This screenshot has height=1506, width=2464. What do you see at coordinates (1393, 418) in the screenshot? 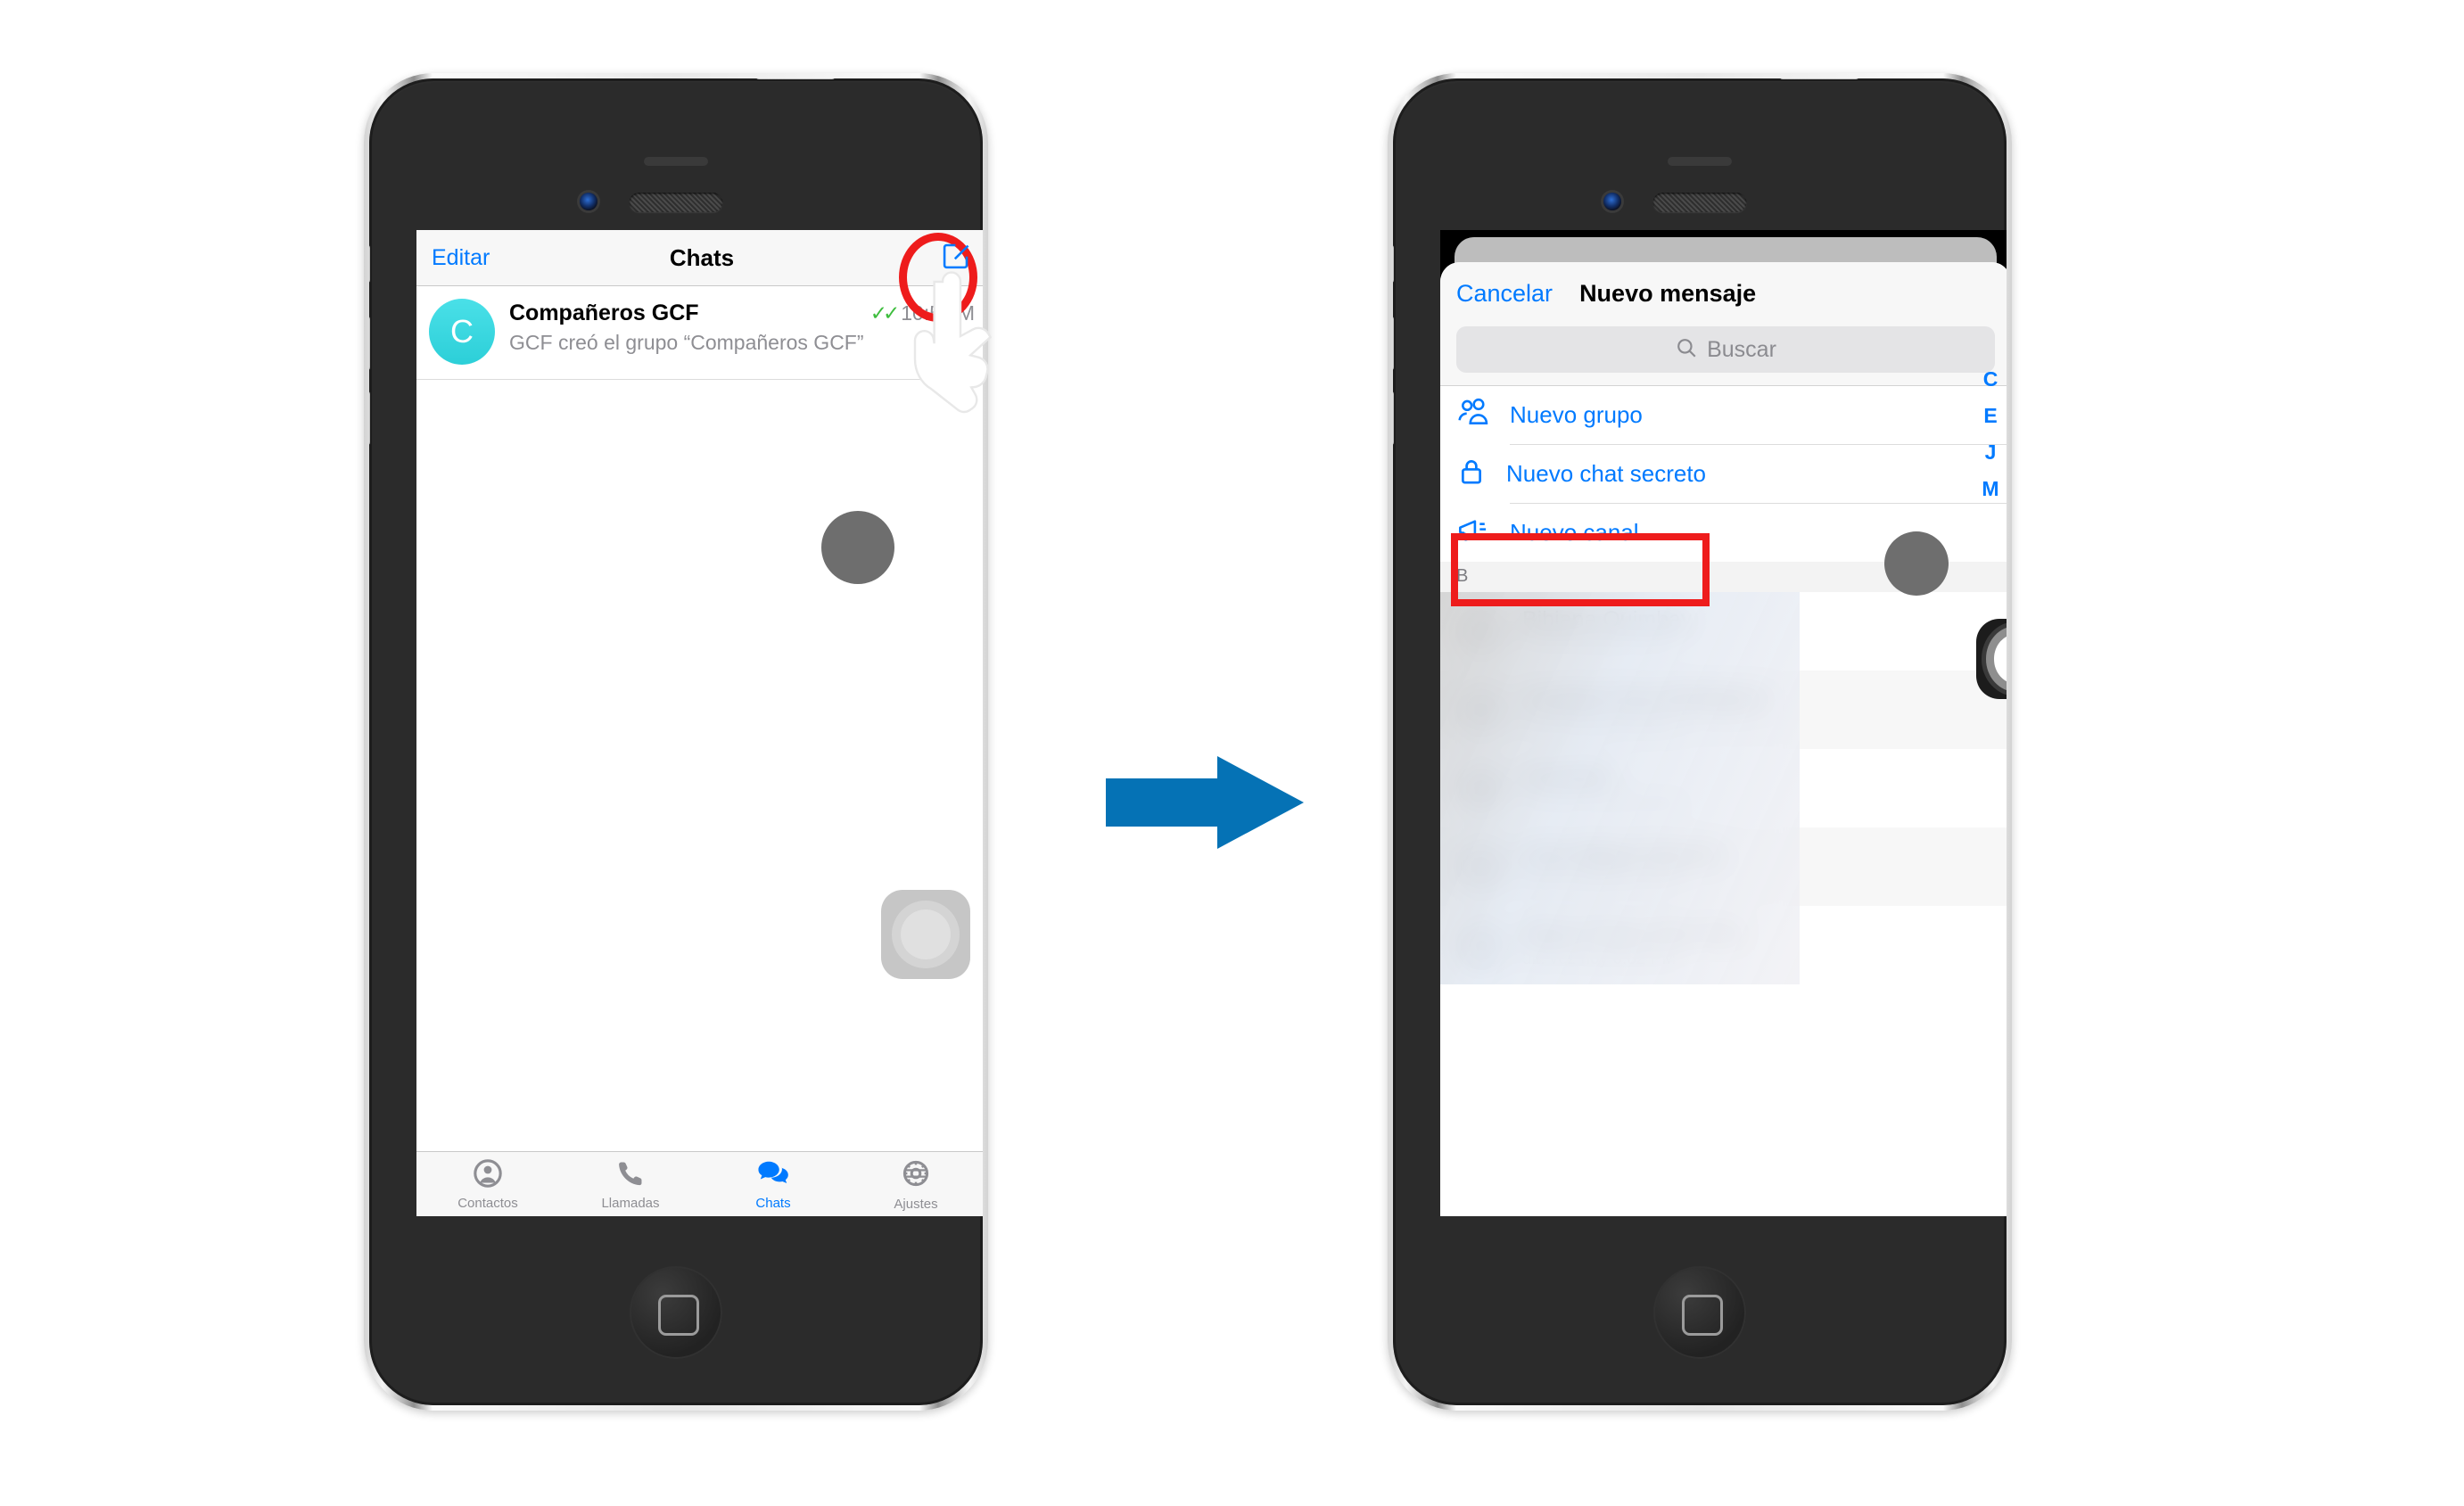
I see `volume-down-right-phone` at bounding box center [1393, 418].